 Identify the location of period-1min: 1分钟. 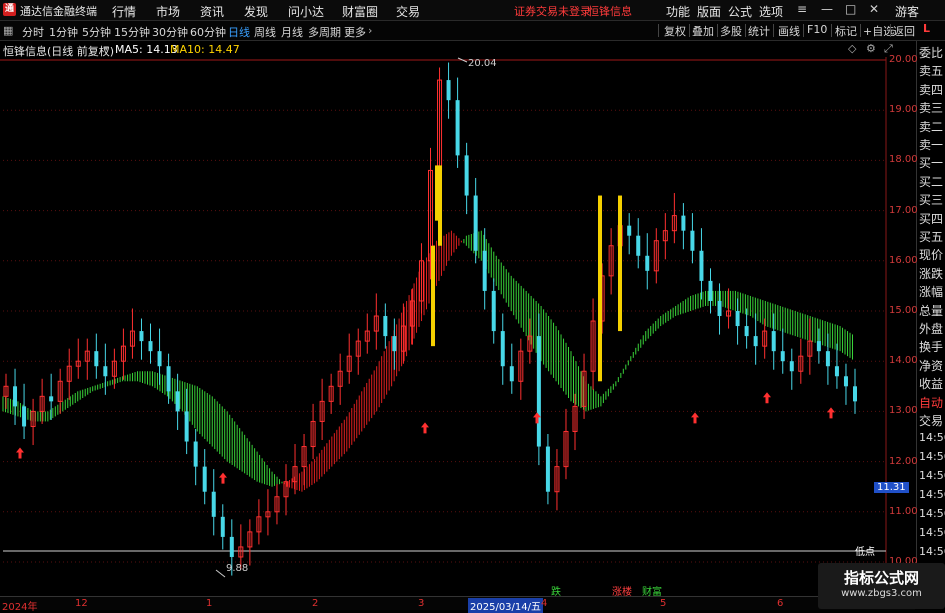
(63, 32).